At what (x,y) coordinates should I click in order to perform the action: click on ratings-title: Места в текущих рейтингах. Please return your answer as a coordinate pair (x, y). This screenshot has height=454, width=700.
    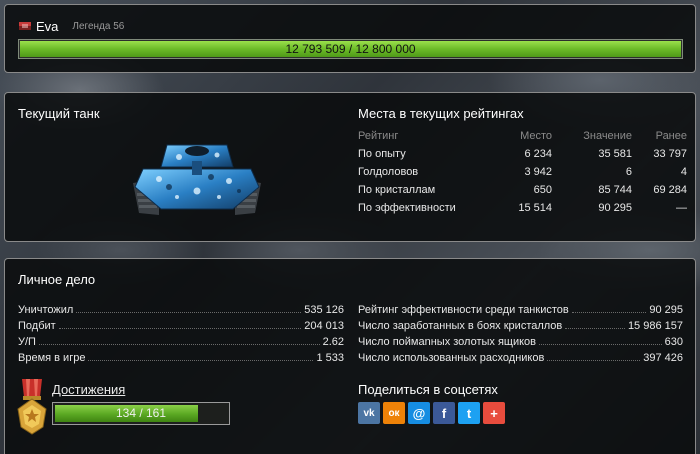
    Looking at the image, I should click on (441, 113).